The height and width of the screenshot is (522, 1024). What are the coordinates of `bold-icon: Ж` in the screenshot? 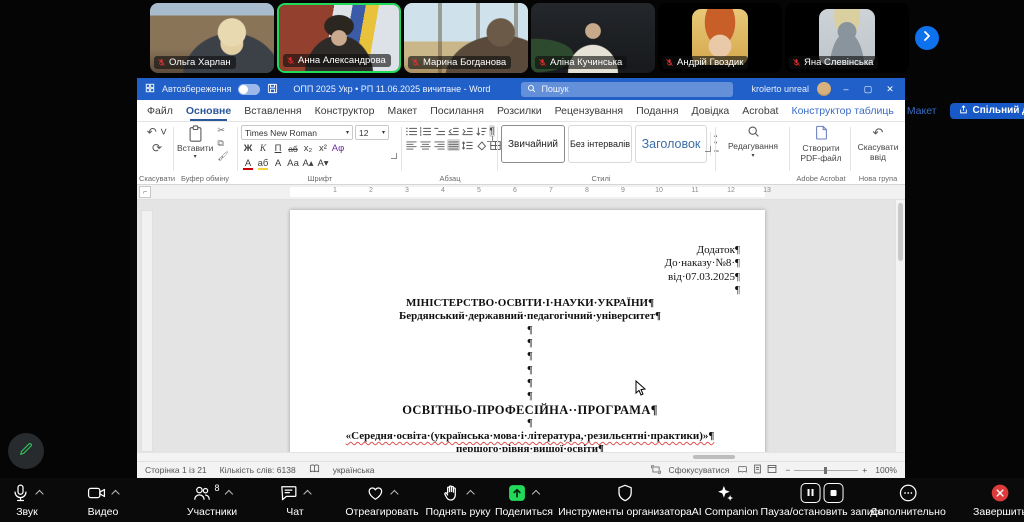 It's located at (248, 148).